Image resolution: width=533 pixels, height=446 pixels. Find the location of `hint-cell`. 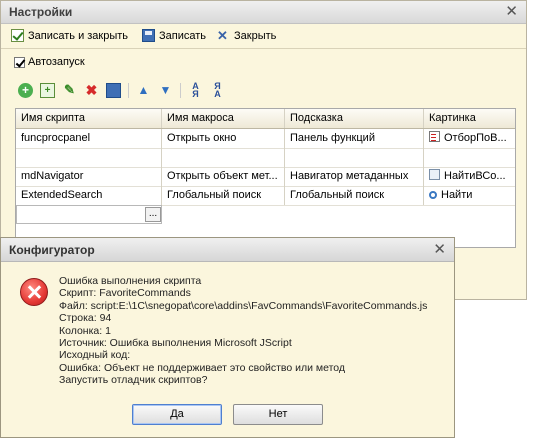

hint-cell is located at coordinates (354, 157).